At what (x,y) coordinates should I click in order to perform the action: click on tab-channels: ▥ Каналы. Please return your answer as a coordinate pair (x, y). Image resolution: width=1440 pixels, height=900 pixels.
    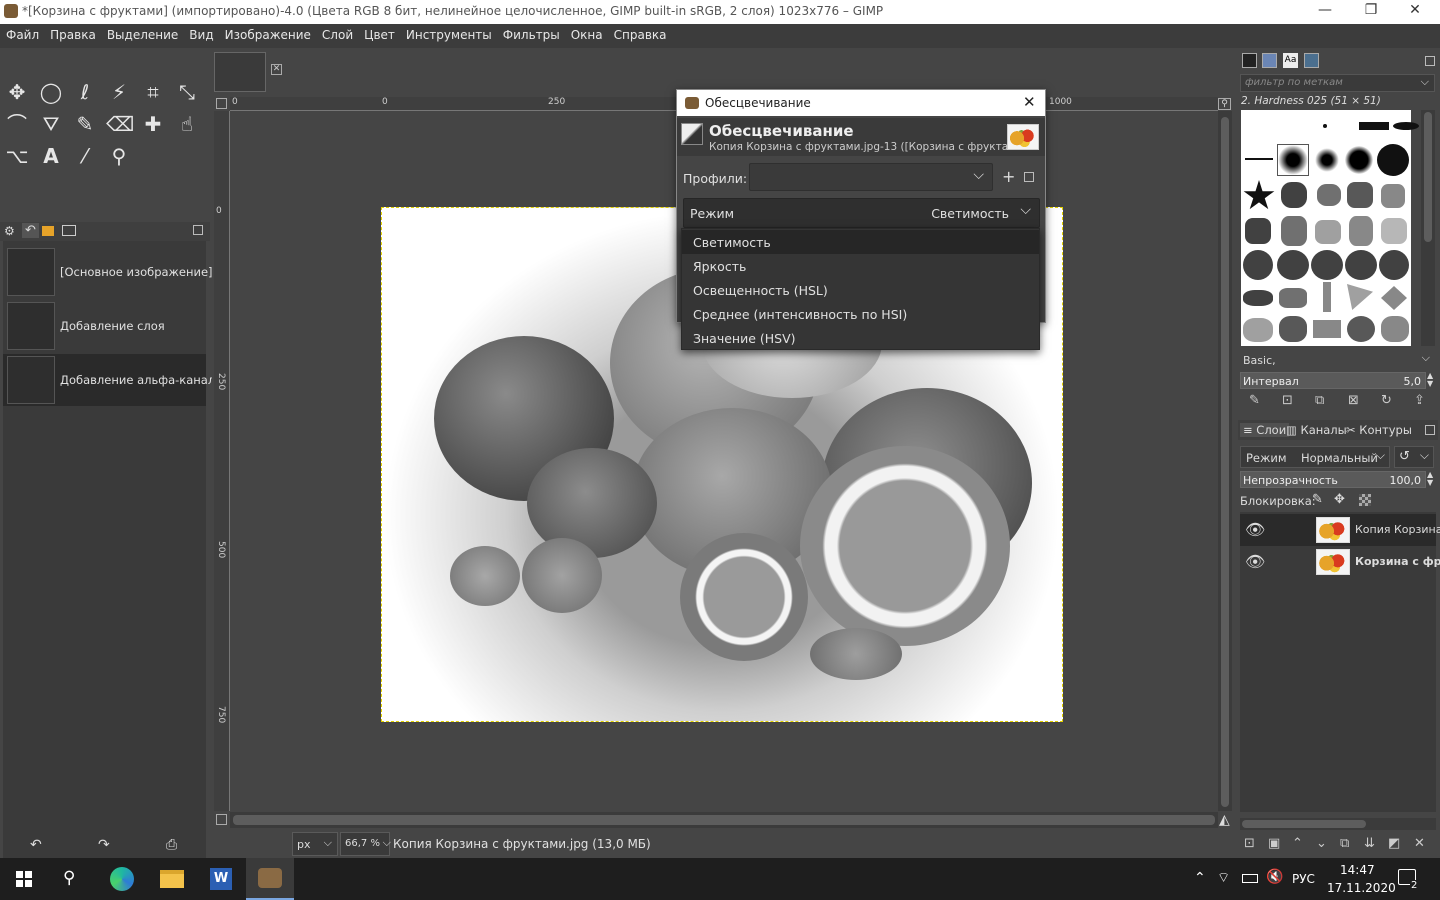
    Looking at the image, I should click on (1316, 430).